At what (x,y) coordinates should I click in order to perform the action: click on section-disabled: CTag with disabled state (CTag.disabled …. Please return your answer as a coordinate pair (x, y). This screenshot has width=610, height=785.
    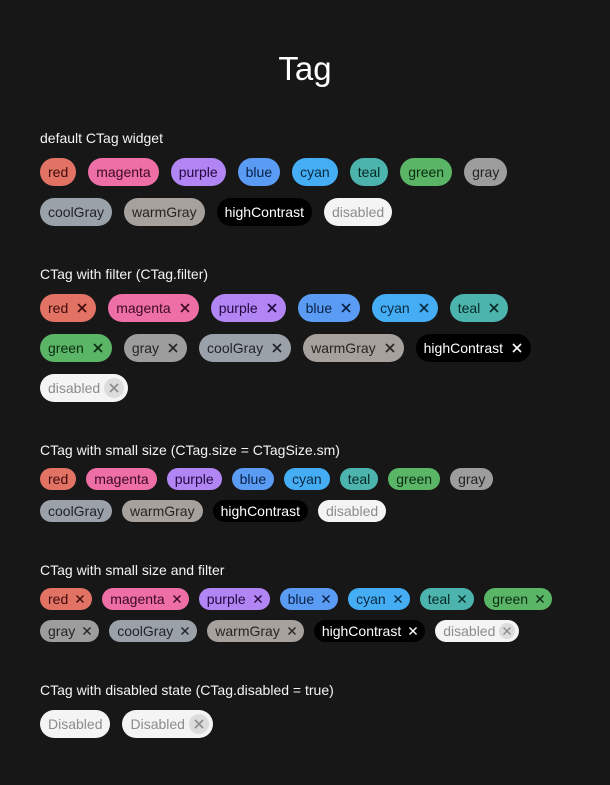
    Looking at the image, I should click on (310, 716).